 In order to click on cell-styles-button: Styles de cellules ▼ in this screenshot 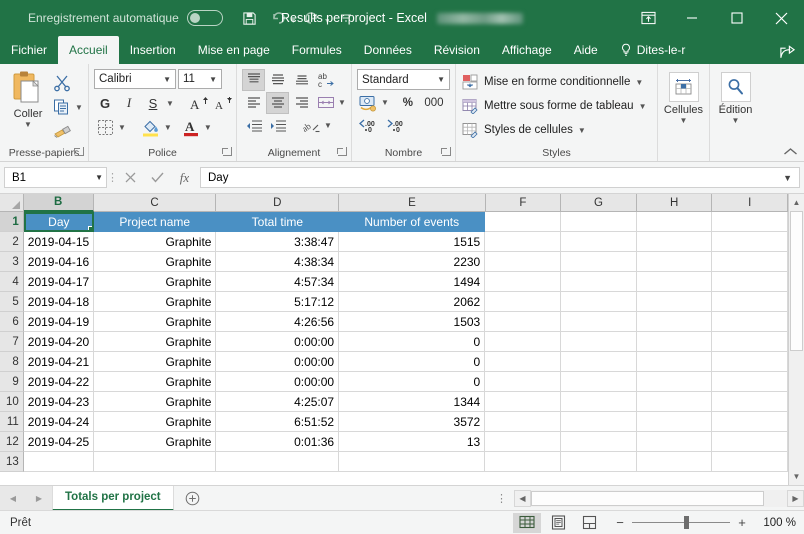, I will do `click(557, 130)`.